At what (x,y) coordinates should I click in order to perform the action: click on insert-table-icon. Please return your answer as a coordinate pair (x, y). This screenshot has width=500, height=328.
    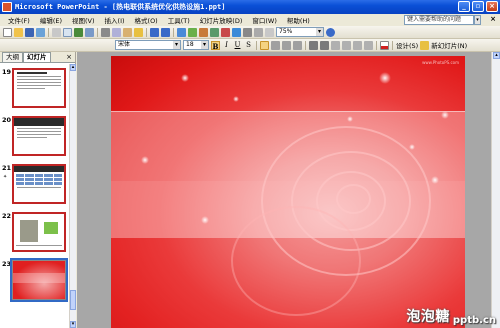
    Looking at the image, I should click on (192, 32).